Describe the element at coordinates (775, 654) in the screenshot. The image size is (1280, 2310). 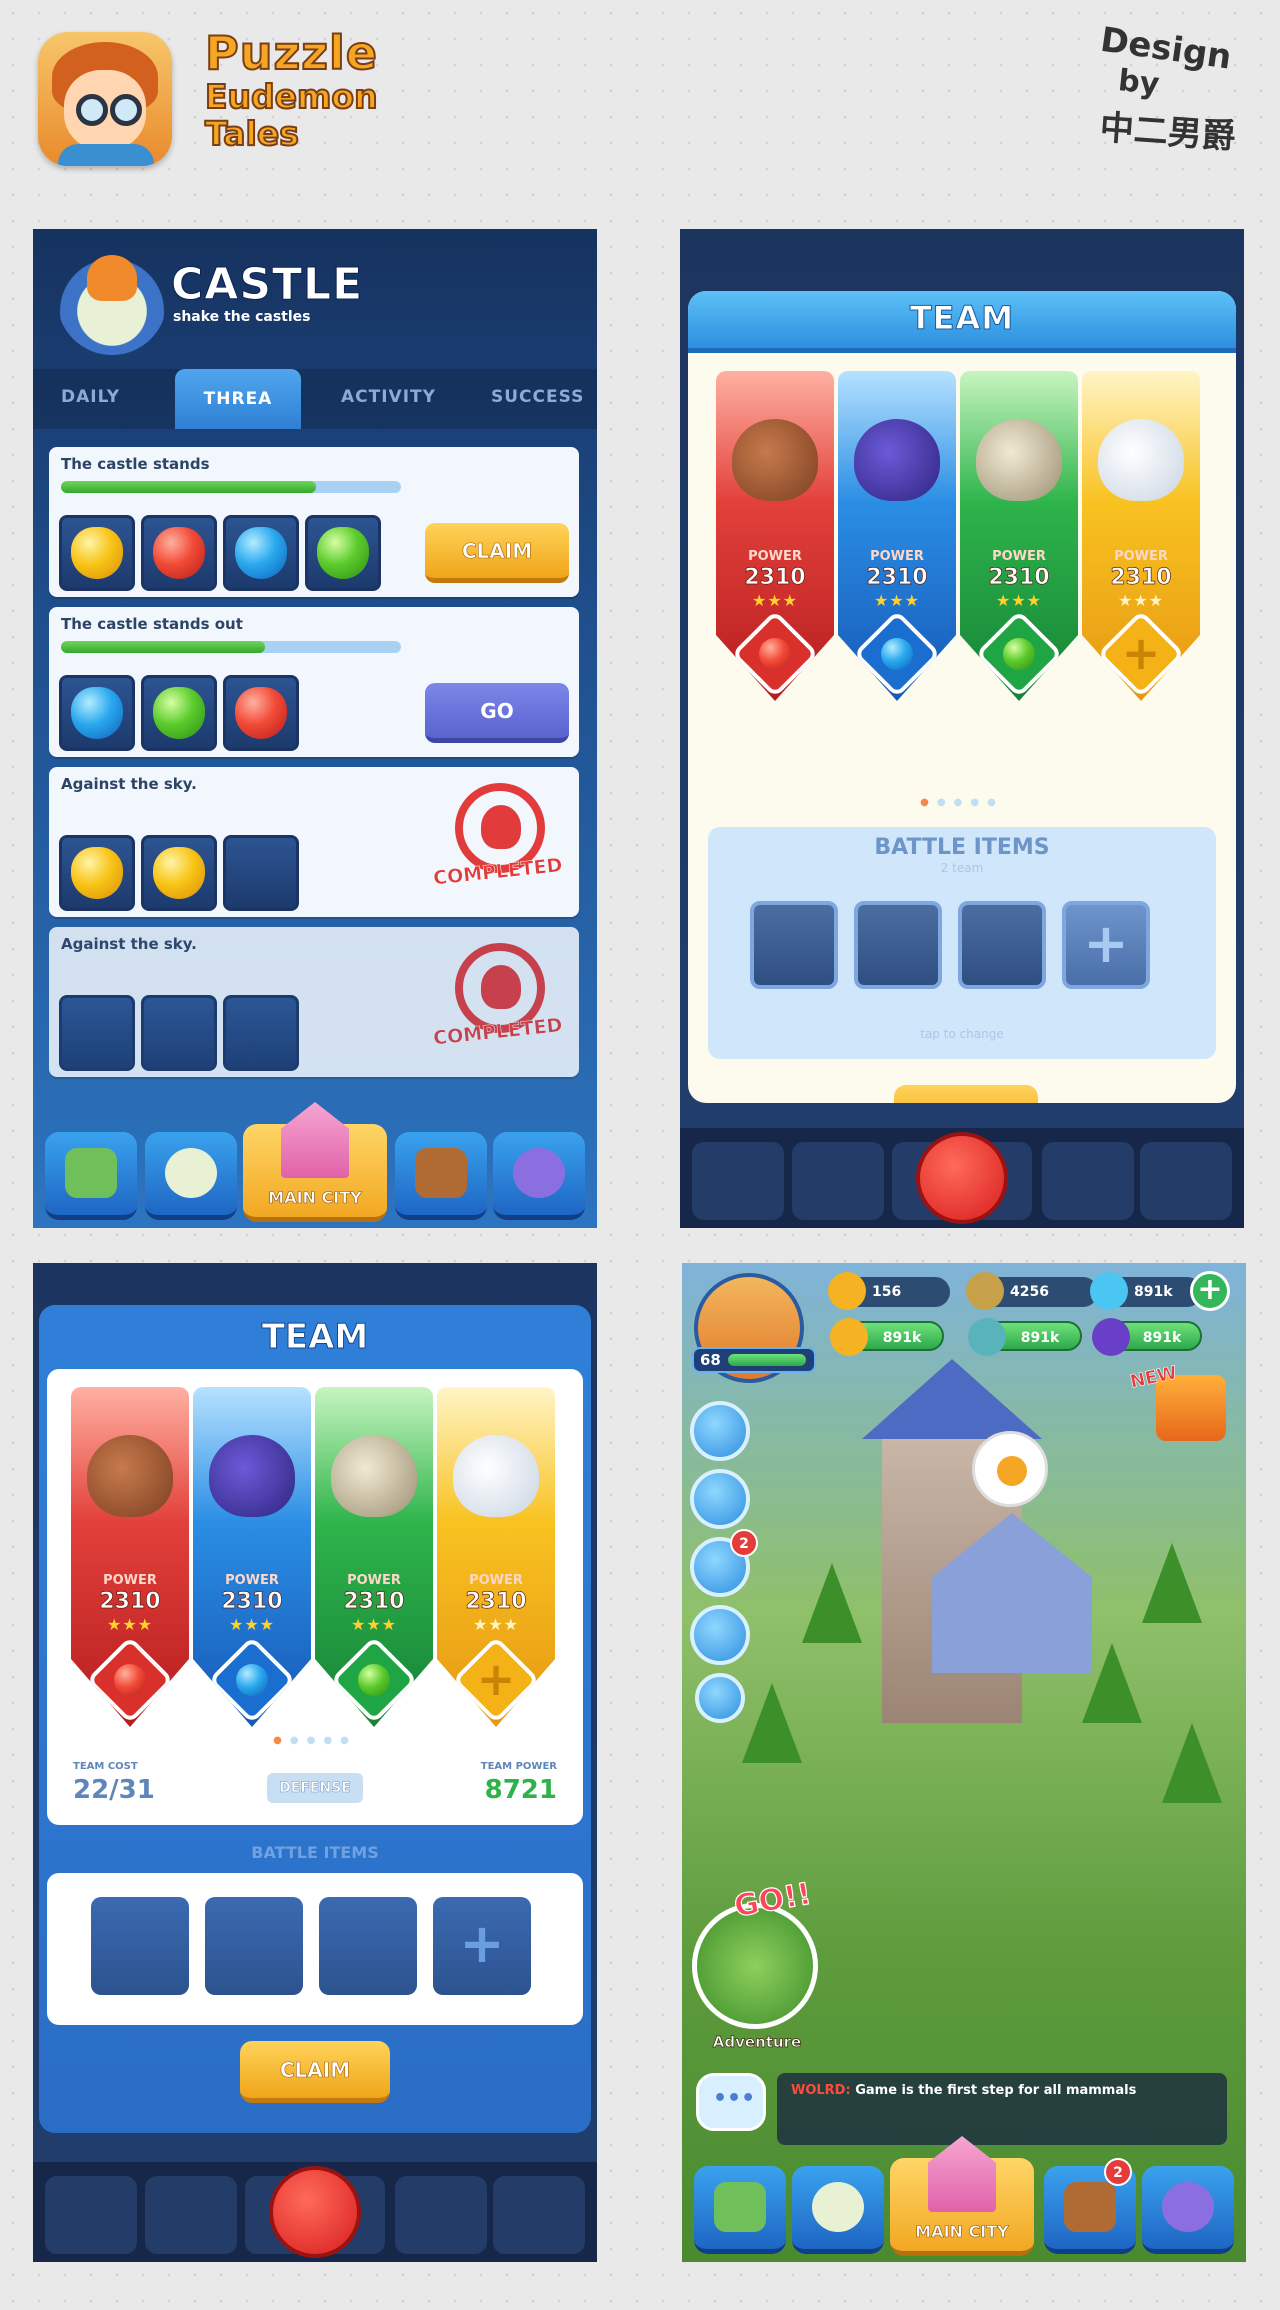
I see `fire-element-icon` at that location.